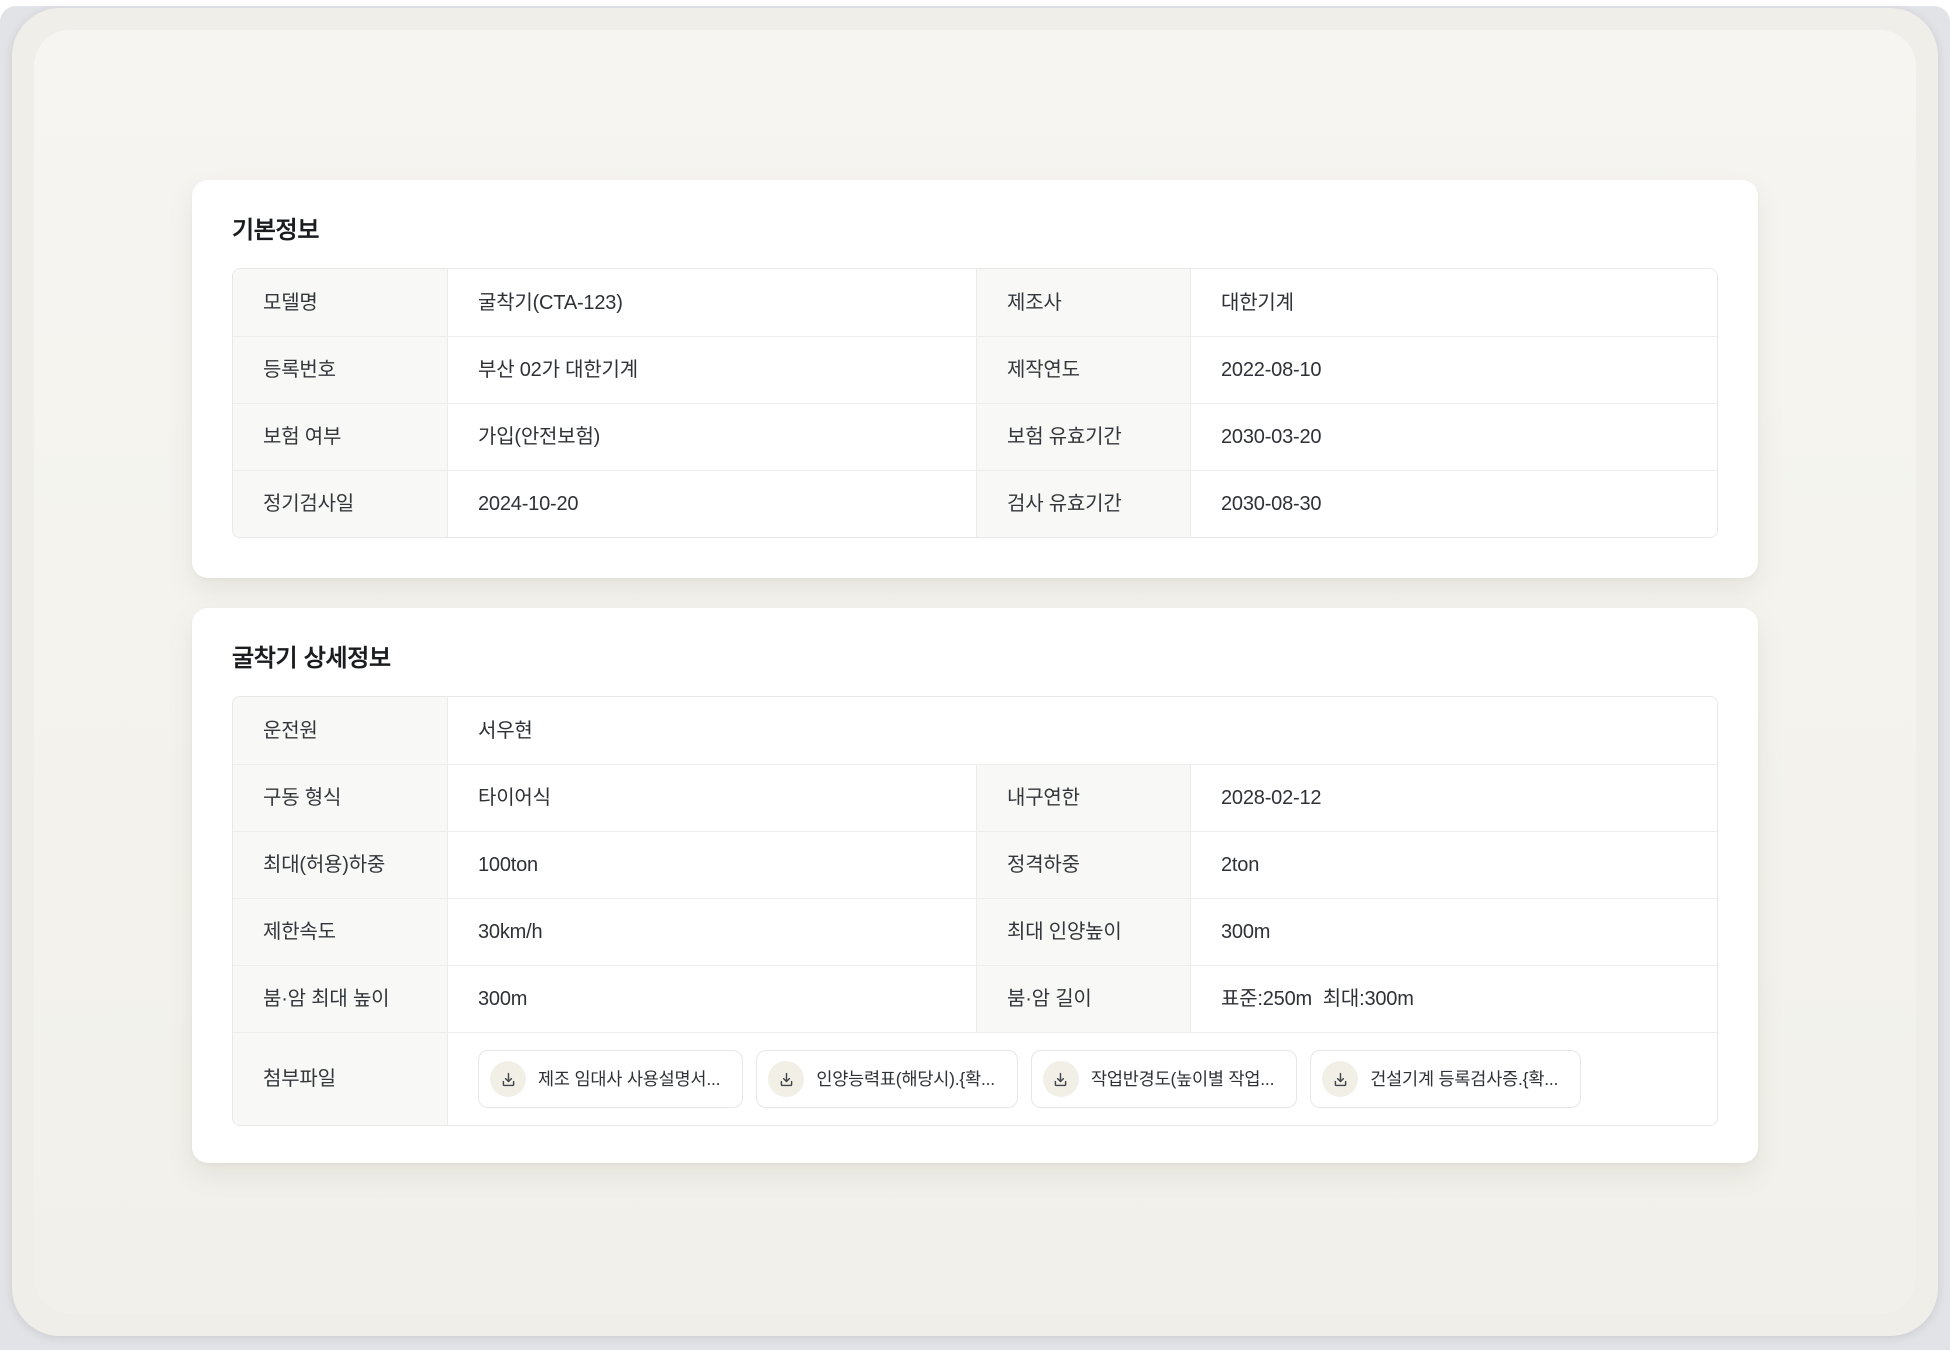 The height and width of the screenshot is (1350, 1950). Describe the element at coordinates (340, 504) in the screenshot. I see `field-label: 정기검사일` at that location.